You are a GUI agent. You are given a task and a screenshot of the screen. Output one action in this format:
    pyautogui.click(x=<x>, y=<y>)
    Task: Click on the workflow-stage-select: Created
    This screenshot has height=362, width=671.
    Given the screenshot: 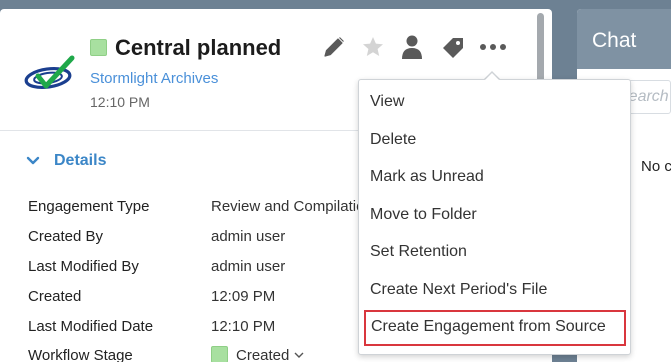 What is the action you would take?
    pyautogui.click(x=257, y=354)
    